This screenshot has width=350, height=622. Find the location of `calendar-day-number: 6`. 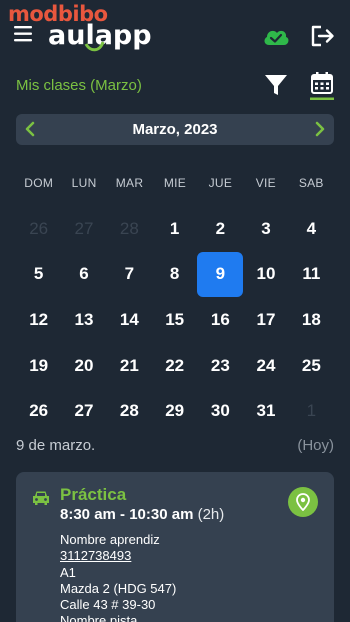

calendar-day-number: 6 is located at coordinates (84, 274).